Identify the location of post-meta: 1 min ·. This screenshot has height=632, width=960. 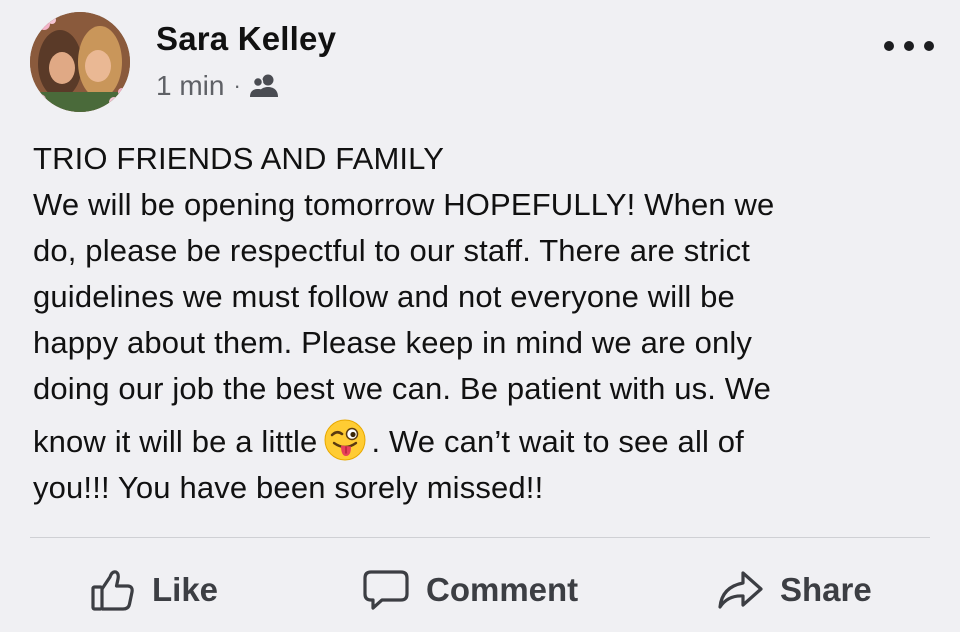
(218, 86).